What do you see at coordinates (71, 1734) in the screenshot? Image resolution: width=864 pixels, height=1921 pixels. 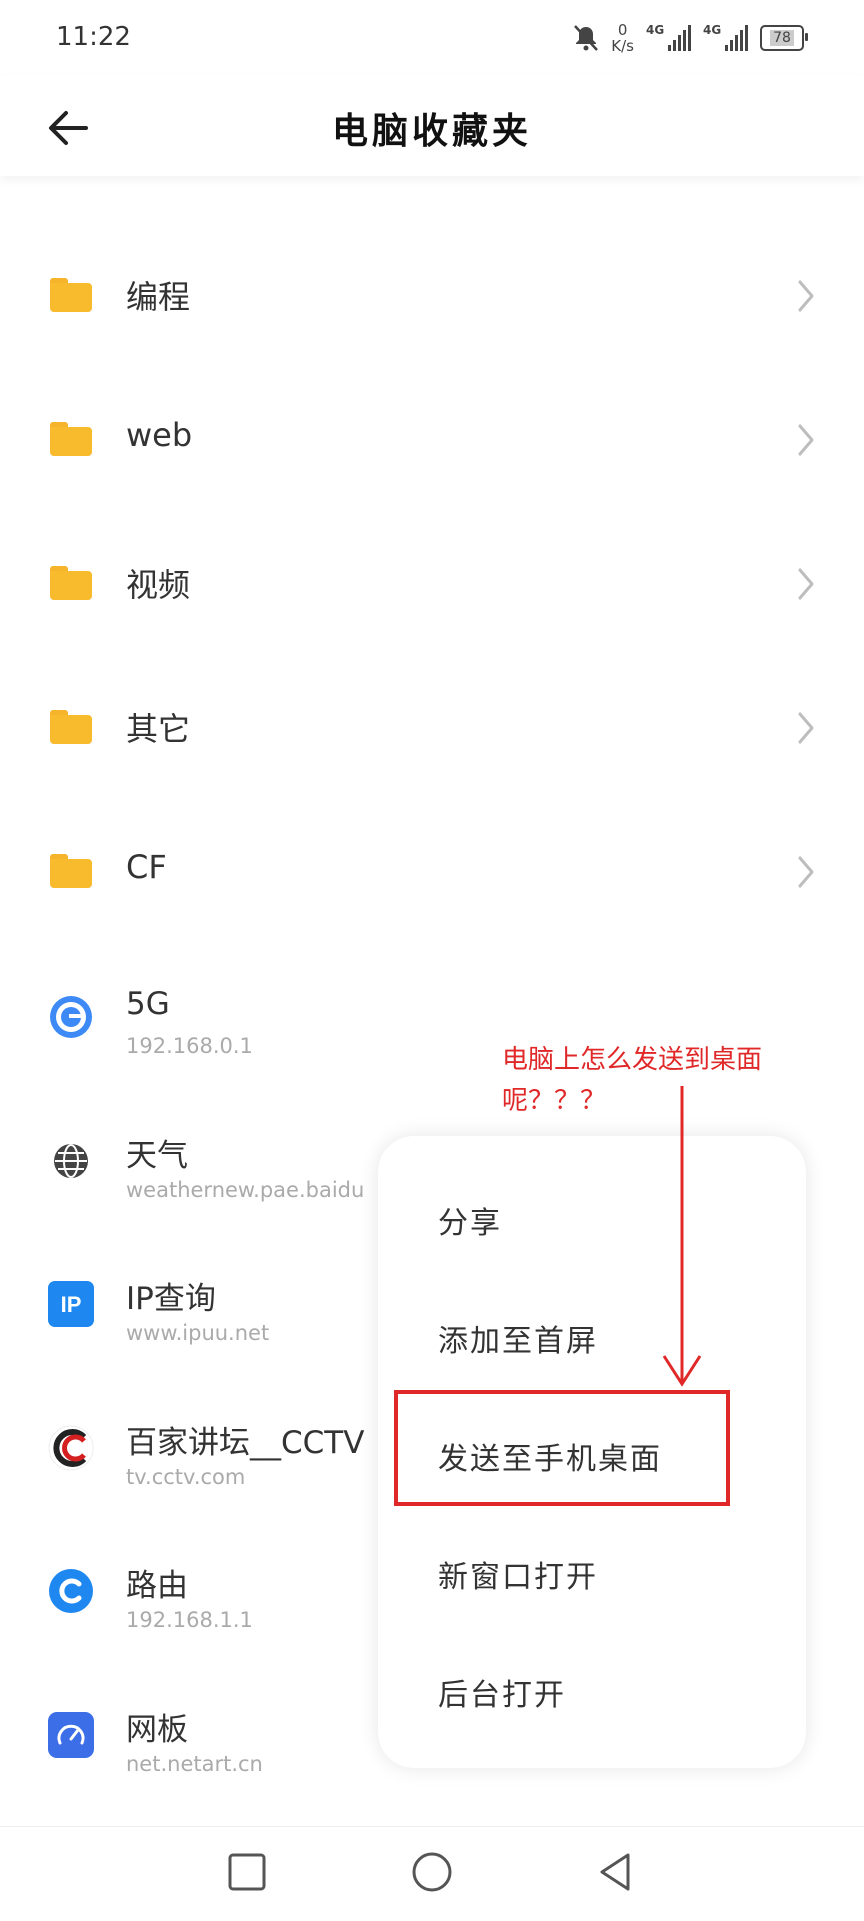 I see `gauge-icon` at bounding box center [71, 1734].